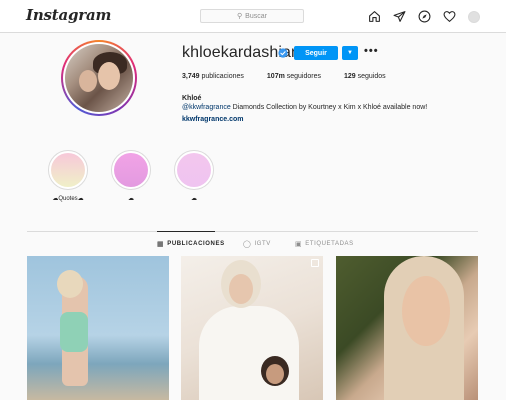 The height and width of the screenshot is (400, 506). Describe the element at coordinates (191, 76) in the screenshot. I see `posts-count: 3,749` at that location.